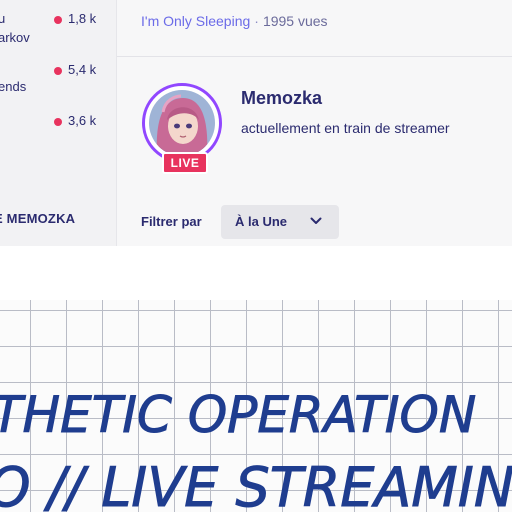  What do you see at coordinates (15, 37) in the screenshot?
I see `sidebar-channel-name: arkov` at bounding box center [15, 37].